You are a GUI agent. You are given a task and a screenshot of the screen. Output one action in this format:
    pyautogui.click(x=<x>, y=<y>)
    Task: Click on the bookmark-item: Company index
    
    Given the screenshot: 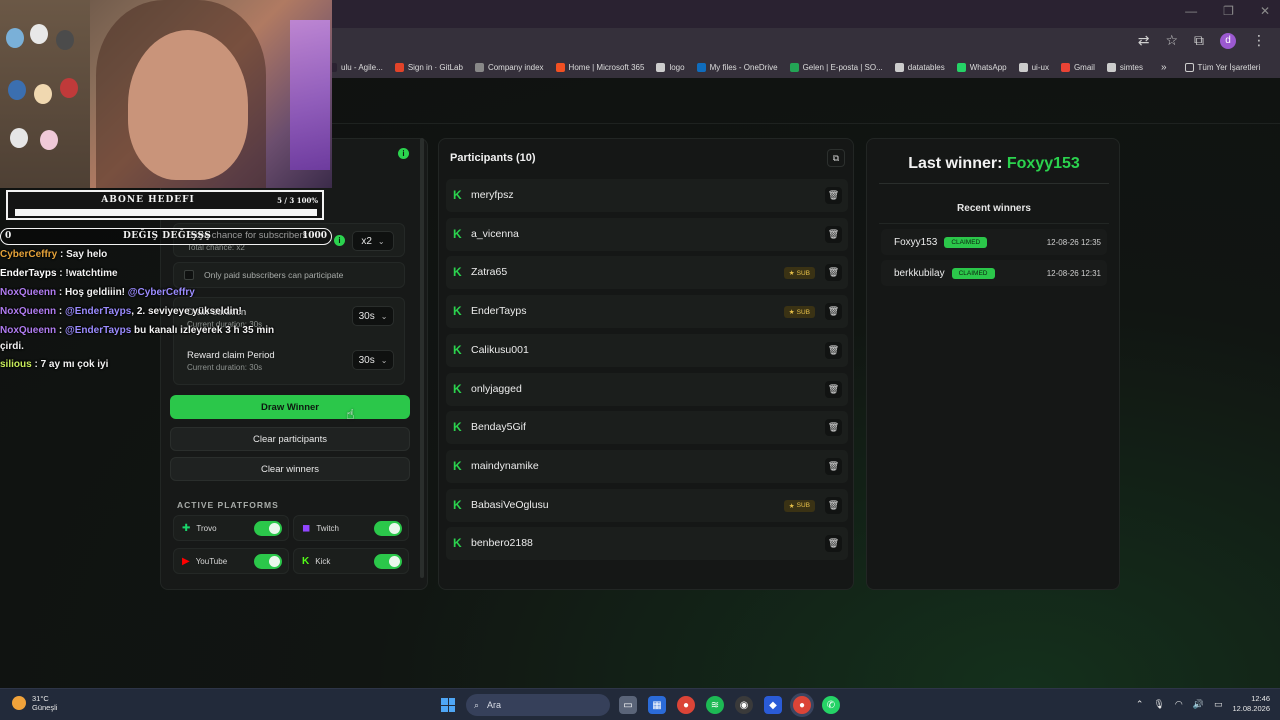 What is the action you would take?
    pyautogui.click(x=509, y=67)
    